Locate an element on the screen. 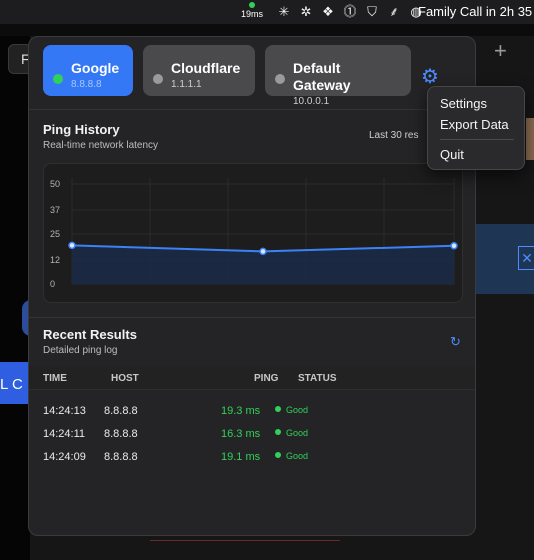  ping-status-item: 19ms is located at coordinates (252, 12).